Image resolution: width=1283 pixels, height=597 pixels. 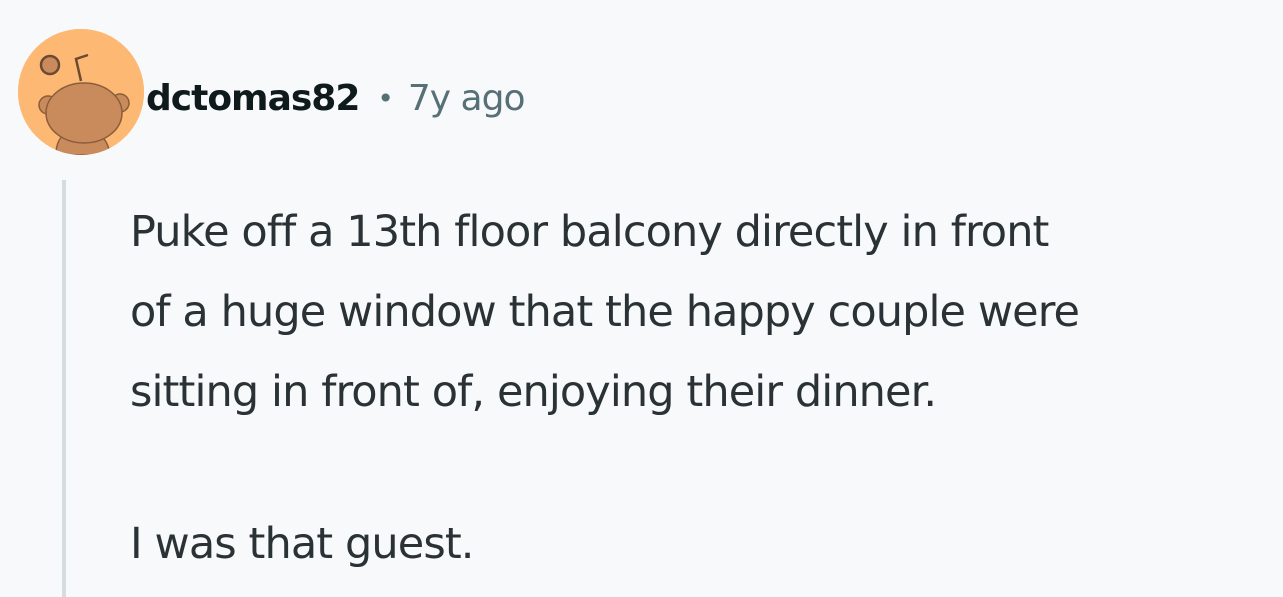 I want to click on avatar, so click(x=81, y=92).